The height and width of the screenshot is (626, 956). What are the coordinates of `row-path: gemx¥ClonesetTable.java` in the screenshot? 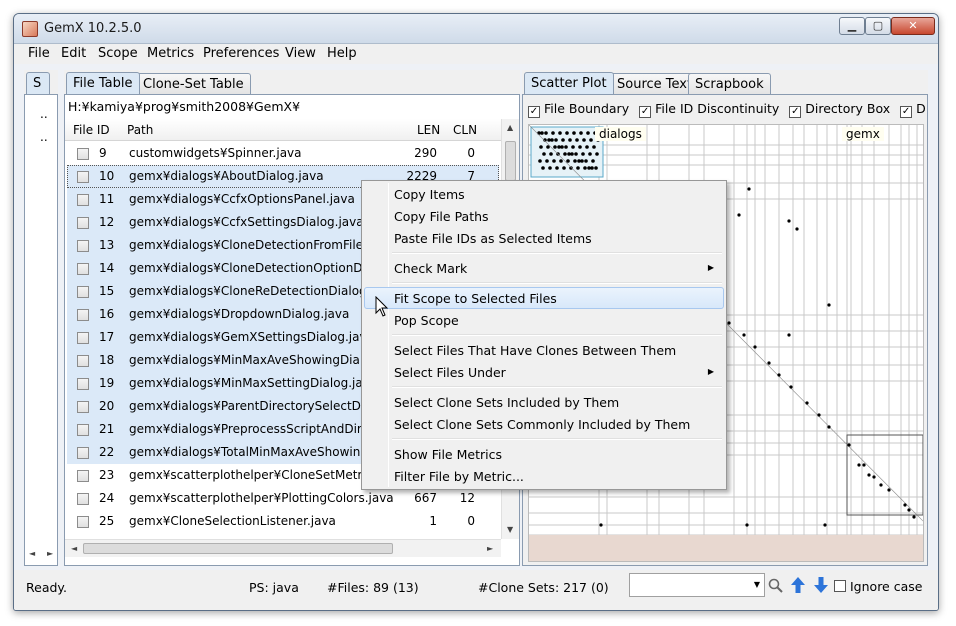 It's located at (206, 537).